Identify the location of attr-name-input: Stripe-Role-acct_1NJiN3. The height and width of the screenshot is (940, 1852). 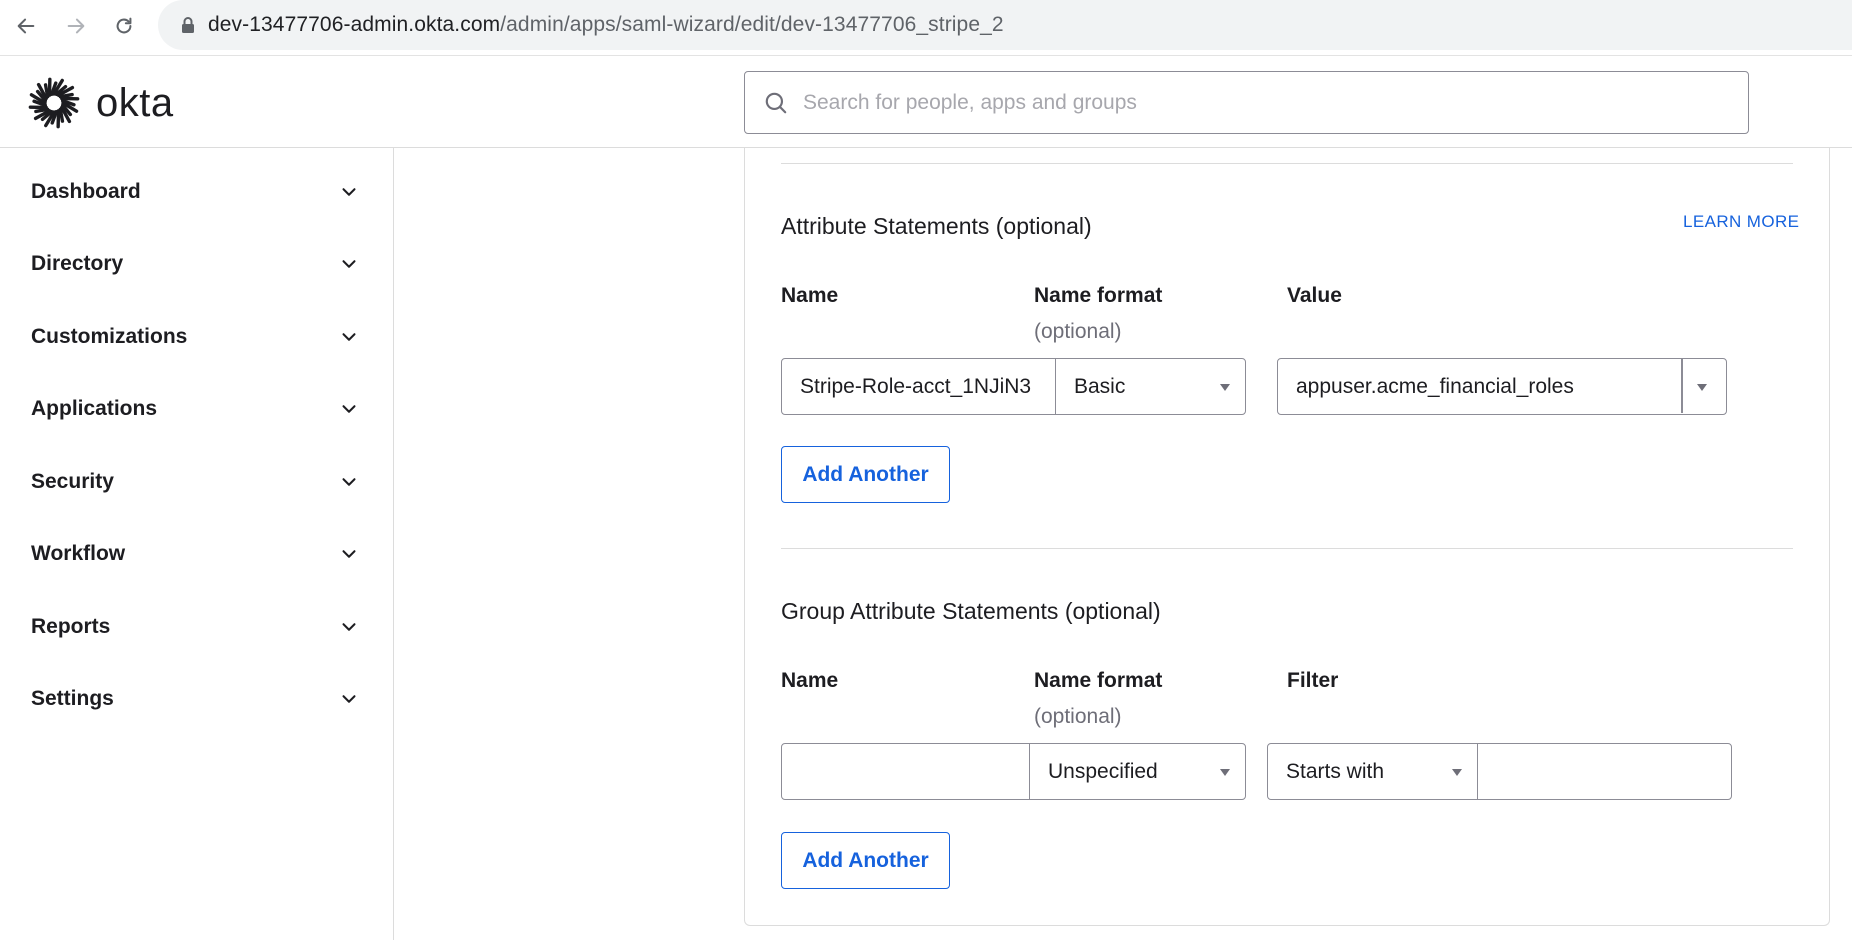
(919, 386).